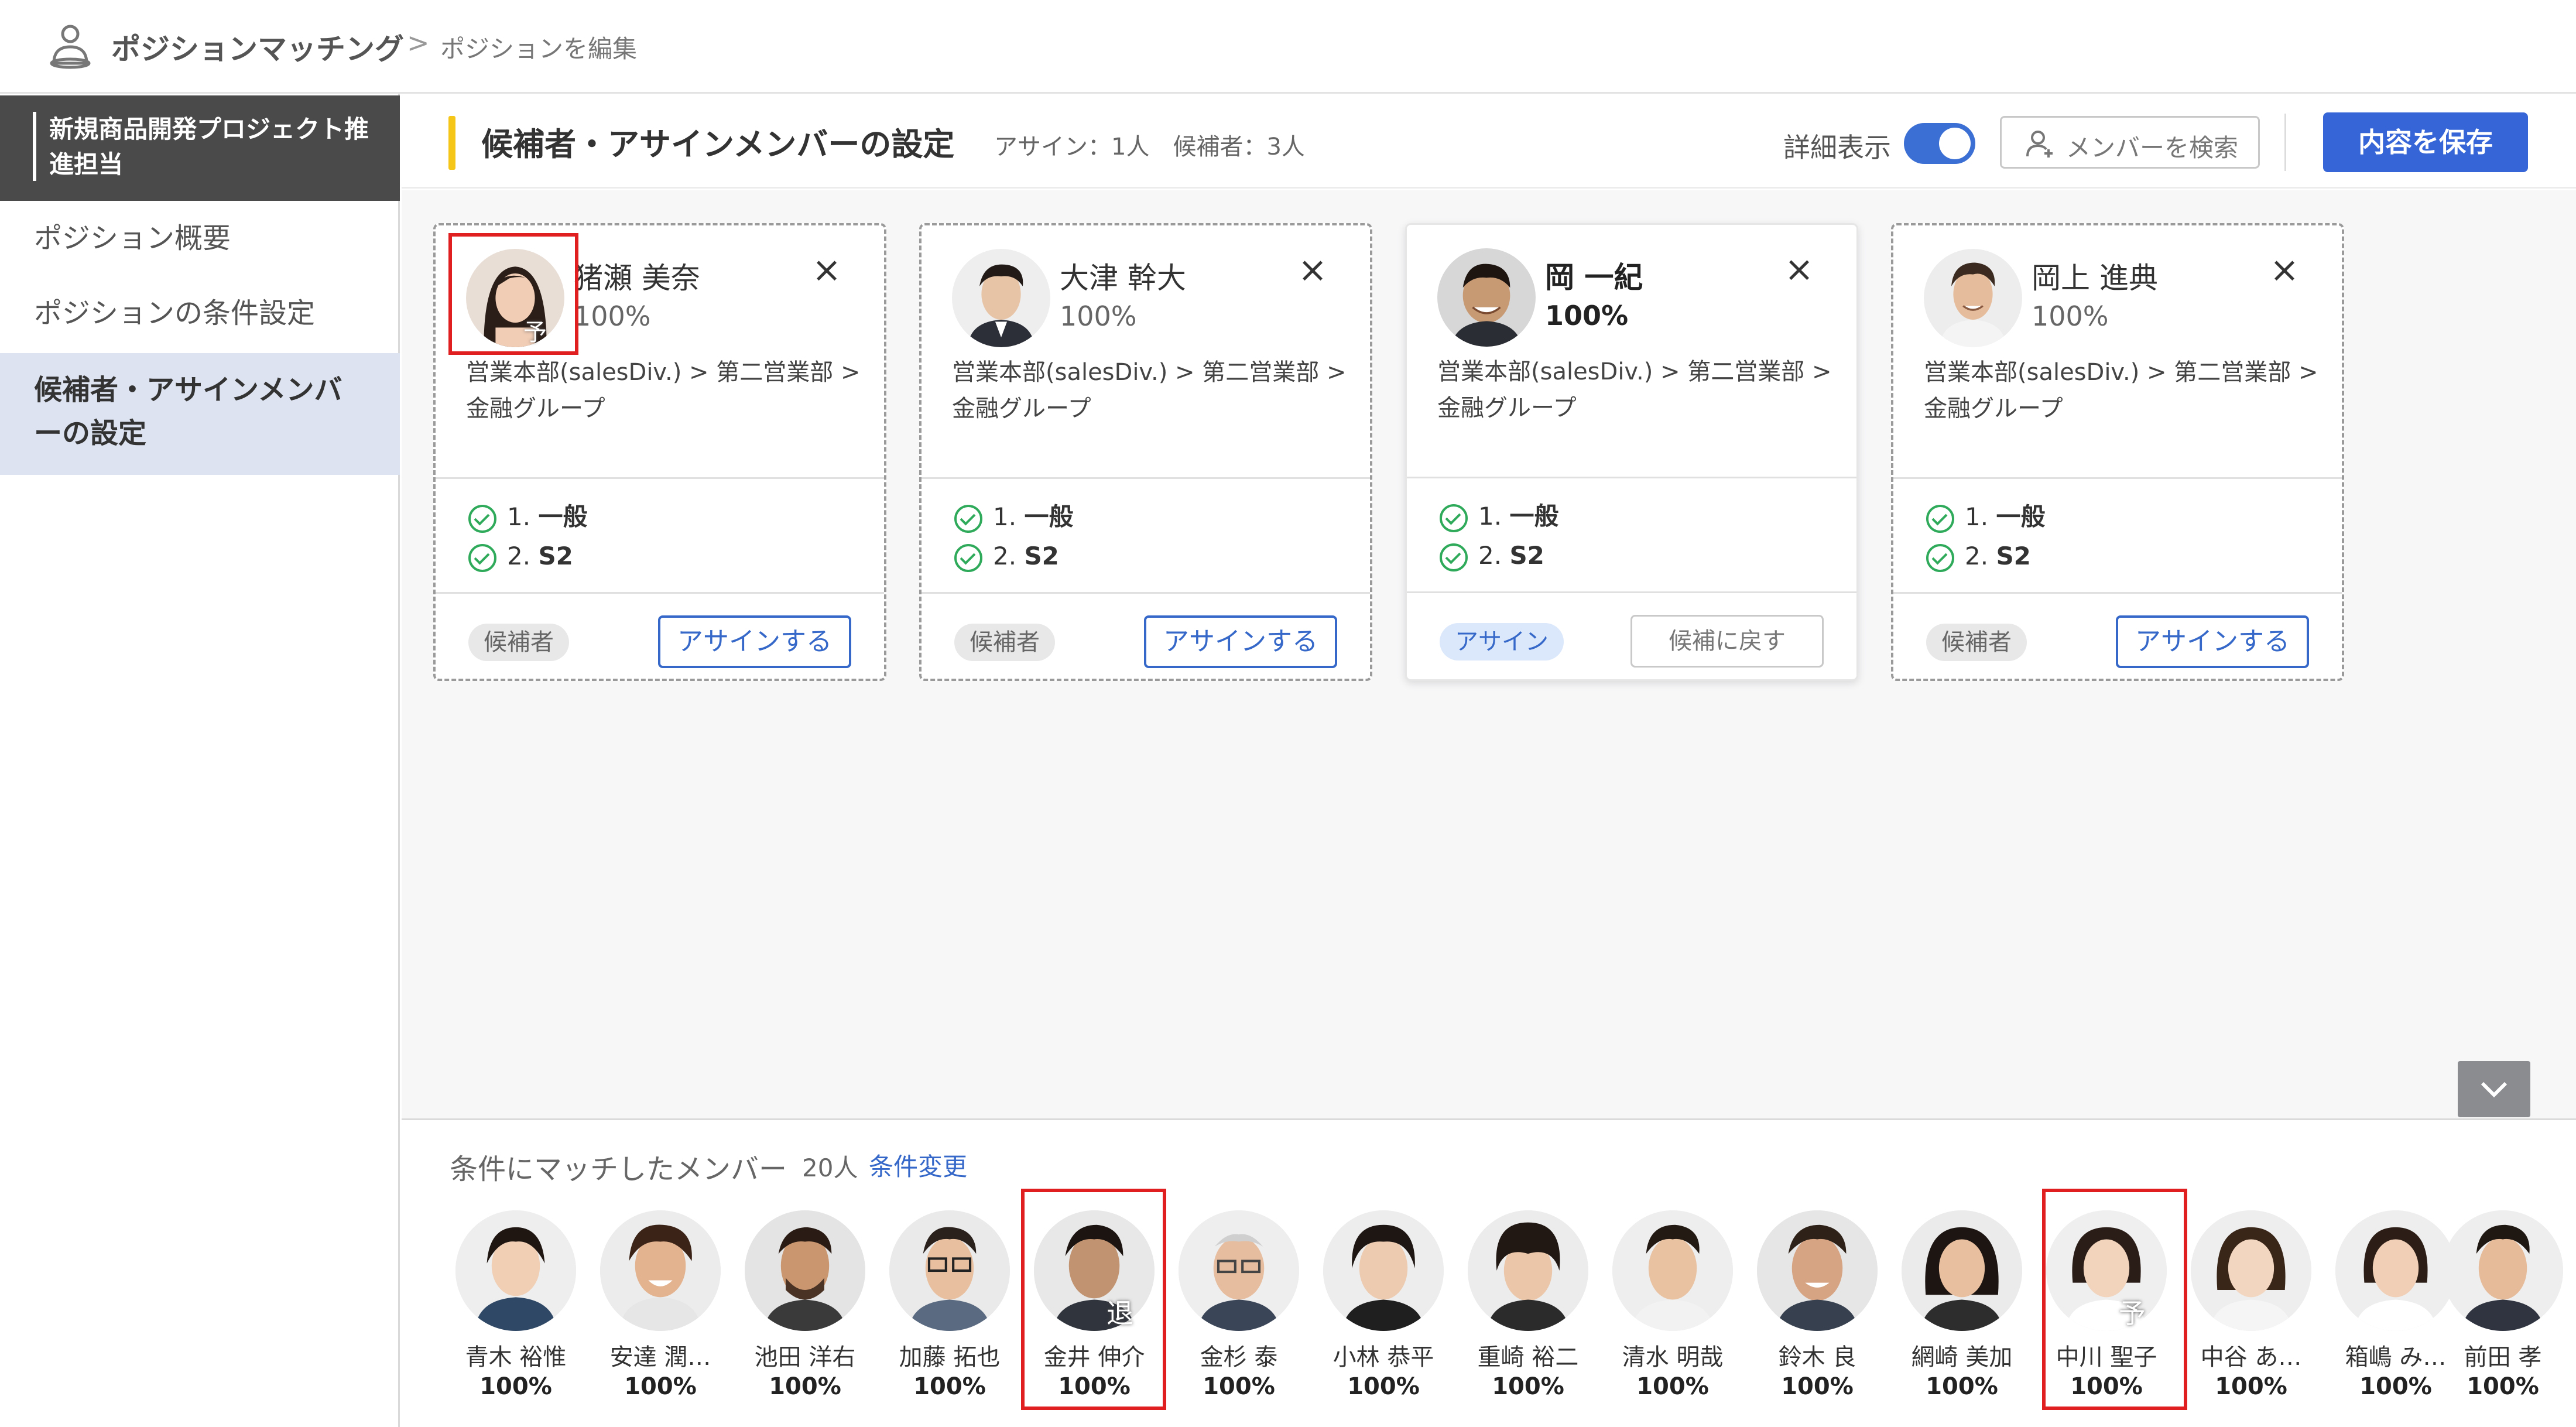 This screenshot has height=1427, width=2576. I want to click on sidebar-item-members: 候補者・アサインメンバーの設定, so click(200, 414).